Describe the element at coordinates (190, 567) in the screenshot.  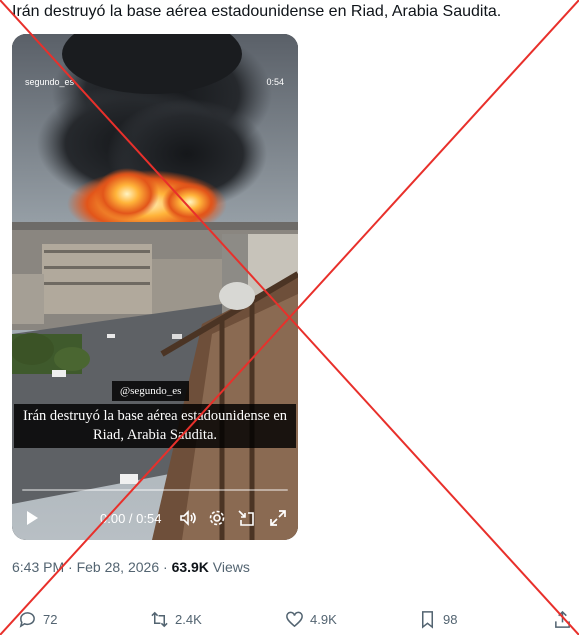
I see `views-count: 63.9K` at that location.